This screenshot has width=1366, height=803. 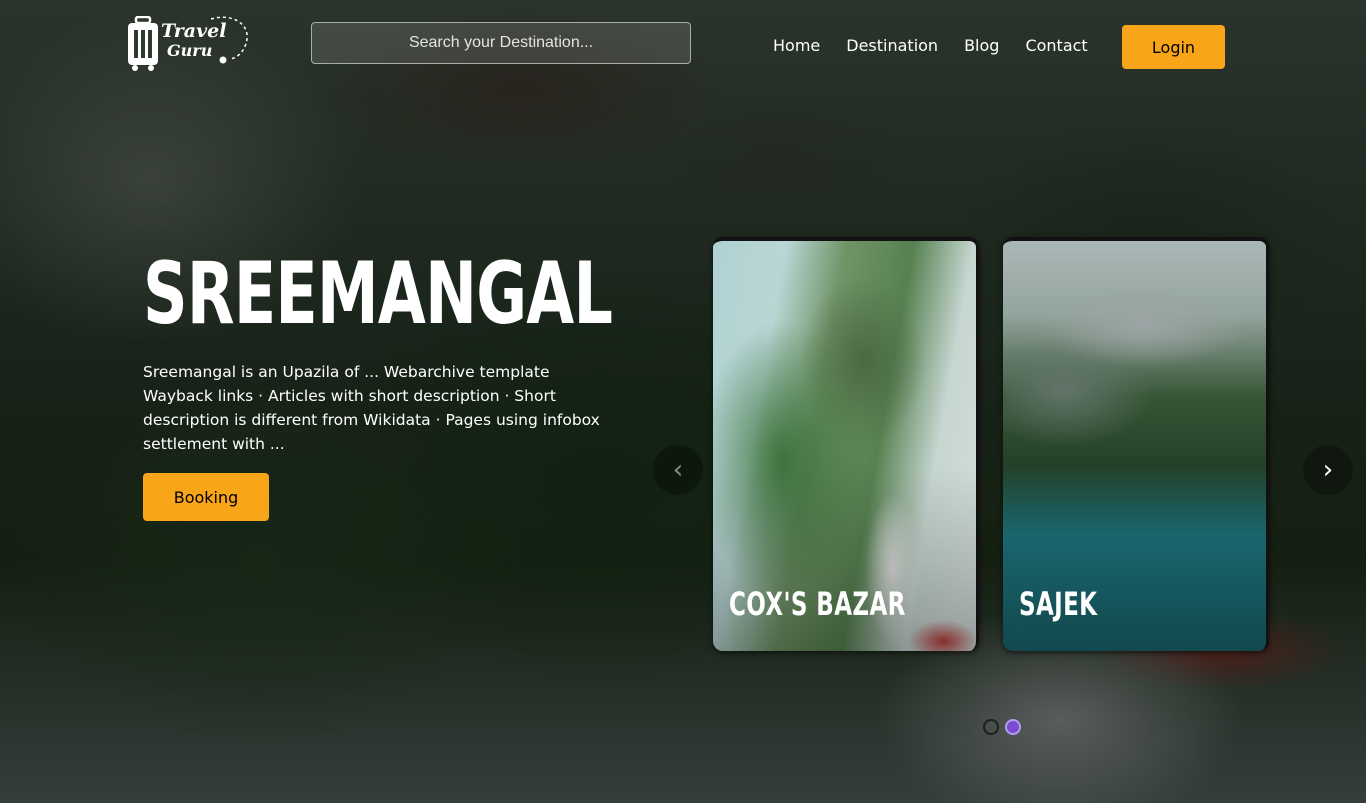 What do you see at coordinates (846, 444) in the screenshot?
I see `destination-card-coxs-bazar: Cox's Bazar` at bounding box center [846, 444].